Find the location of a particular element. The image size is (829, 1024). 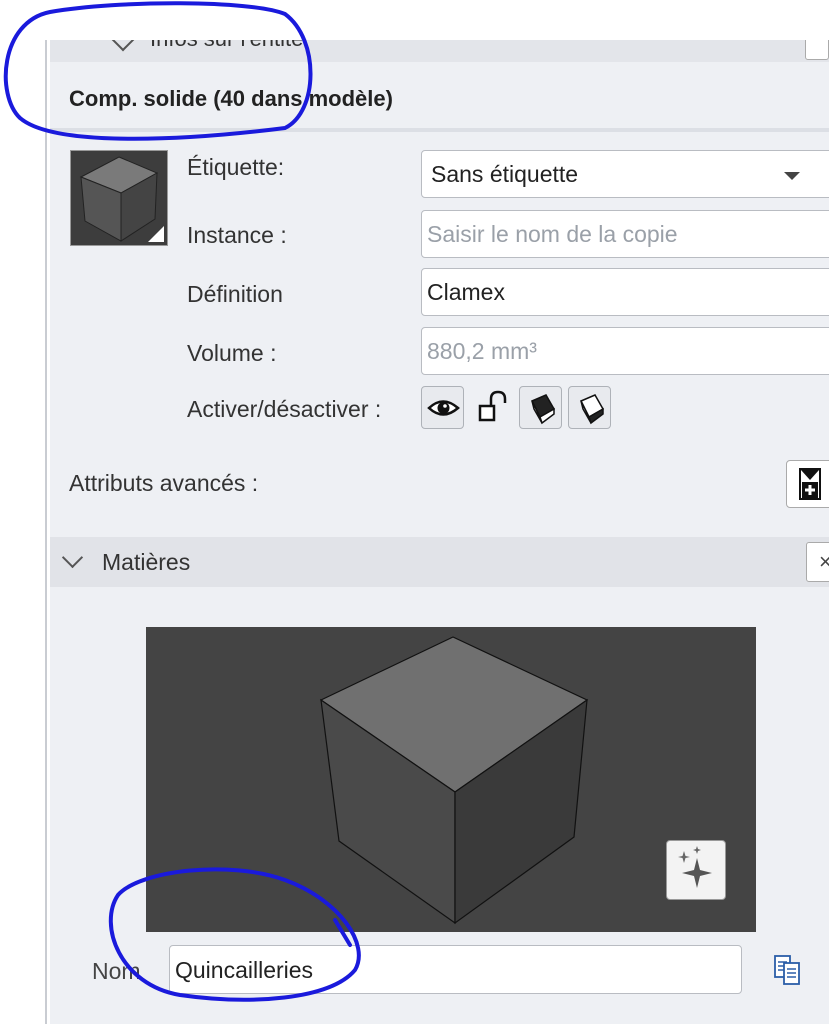

copy-material-button is located at coordinates (788, 970).